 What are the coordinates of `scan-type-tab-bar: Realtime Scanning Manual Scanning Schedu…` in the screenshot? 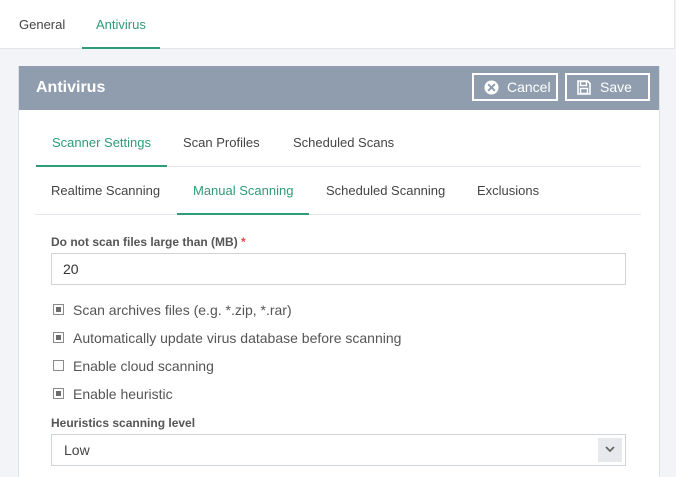 It's located at (338, 192).